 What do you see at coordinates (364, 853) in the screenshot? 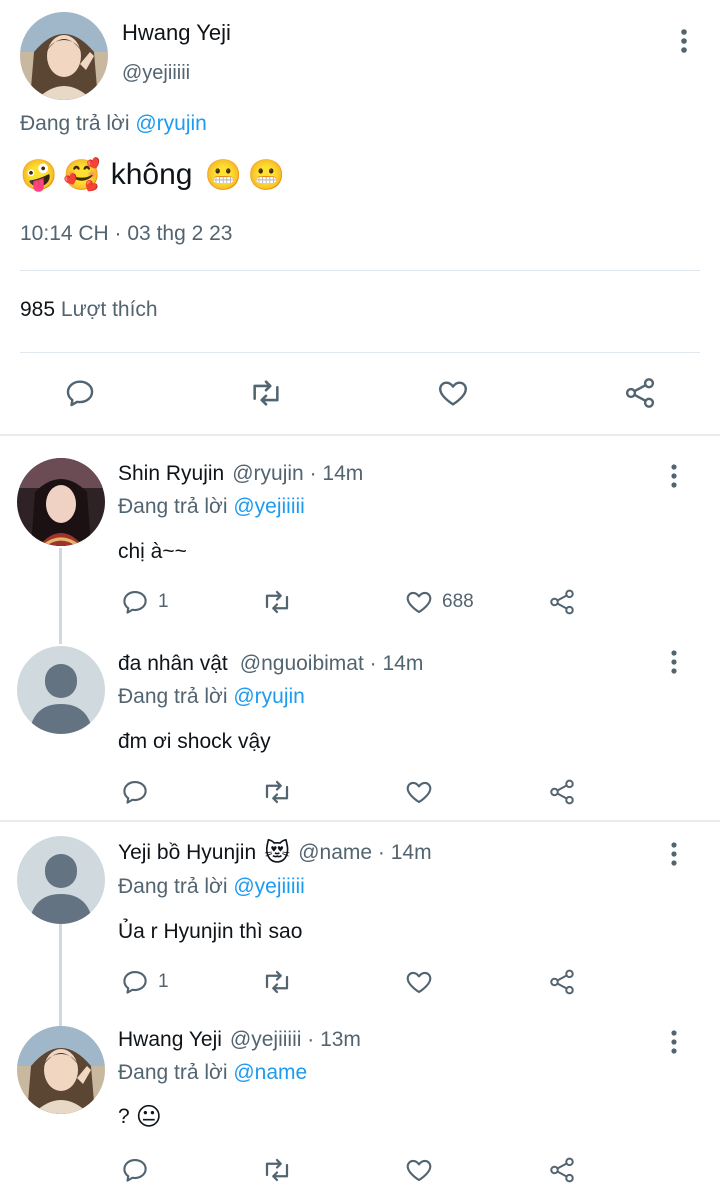
I see `handle-time: @name · 14m` at bounding box center [364, 853].